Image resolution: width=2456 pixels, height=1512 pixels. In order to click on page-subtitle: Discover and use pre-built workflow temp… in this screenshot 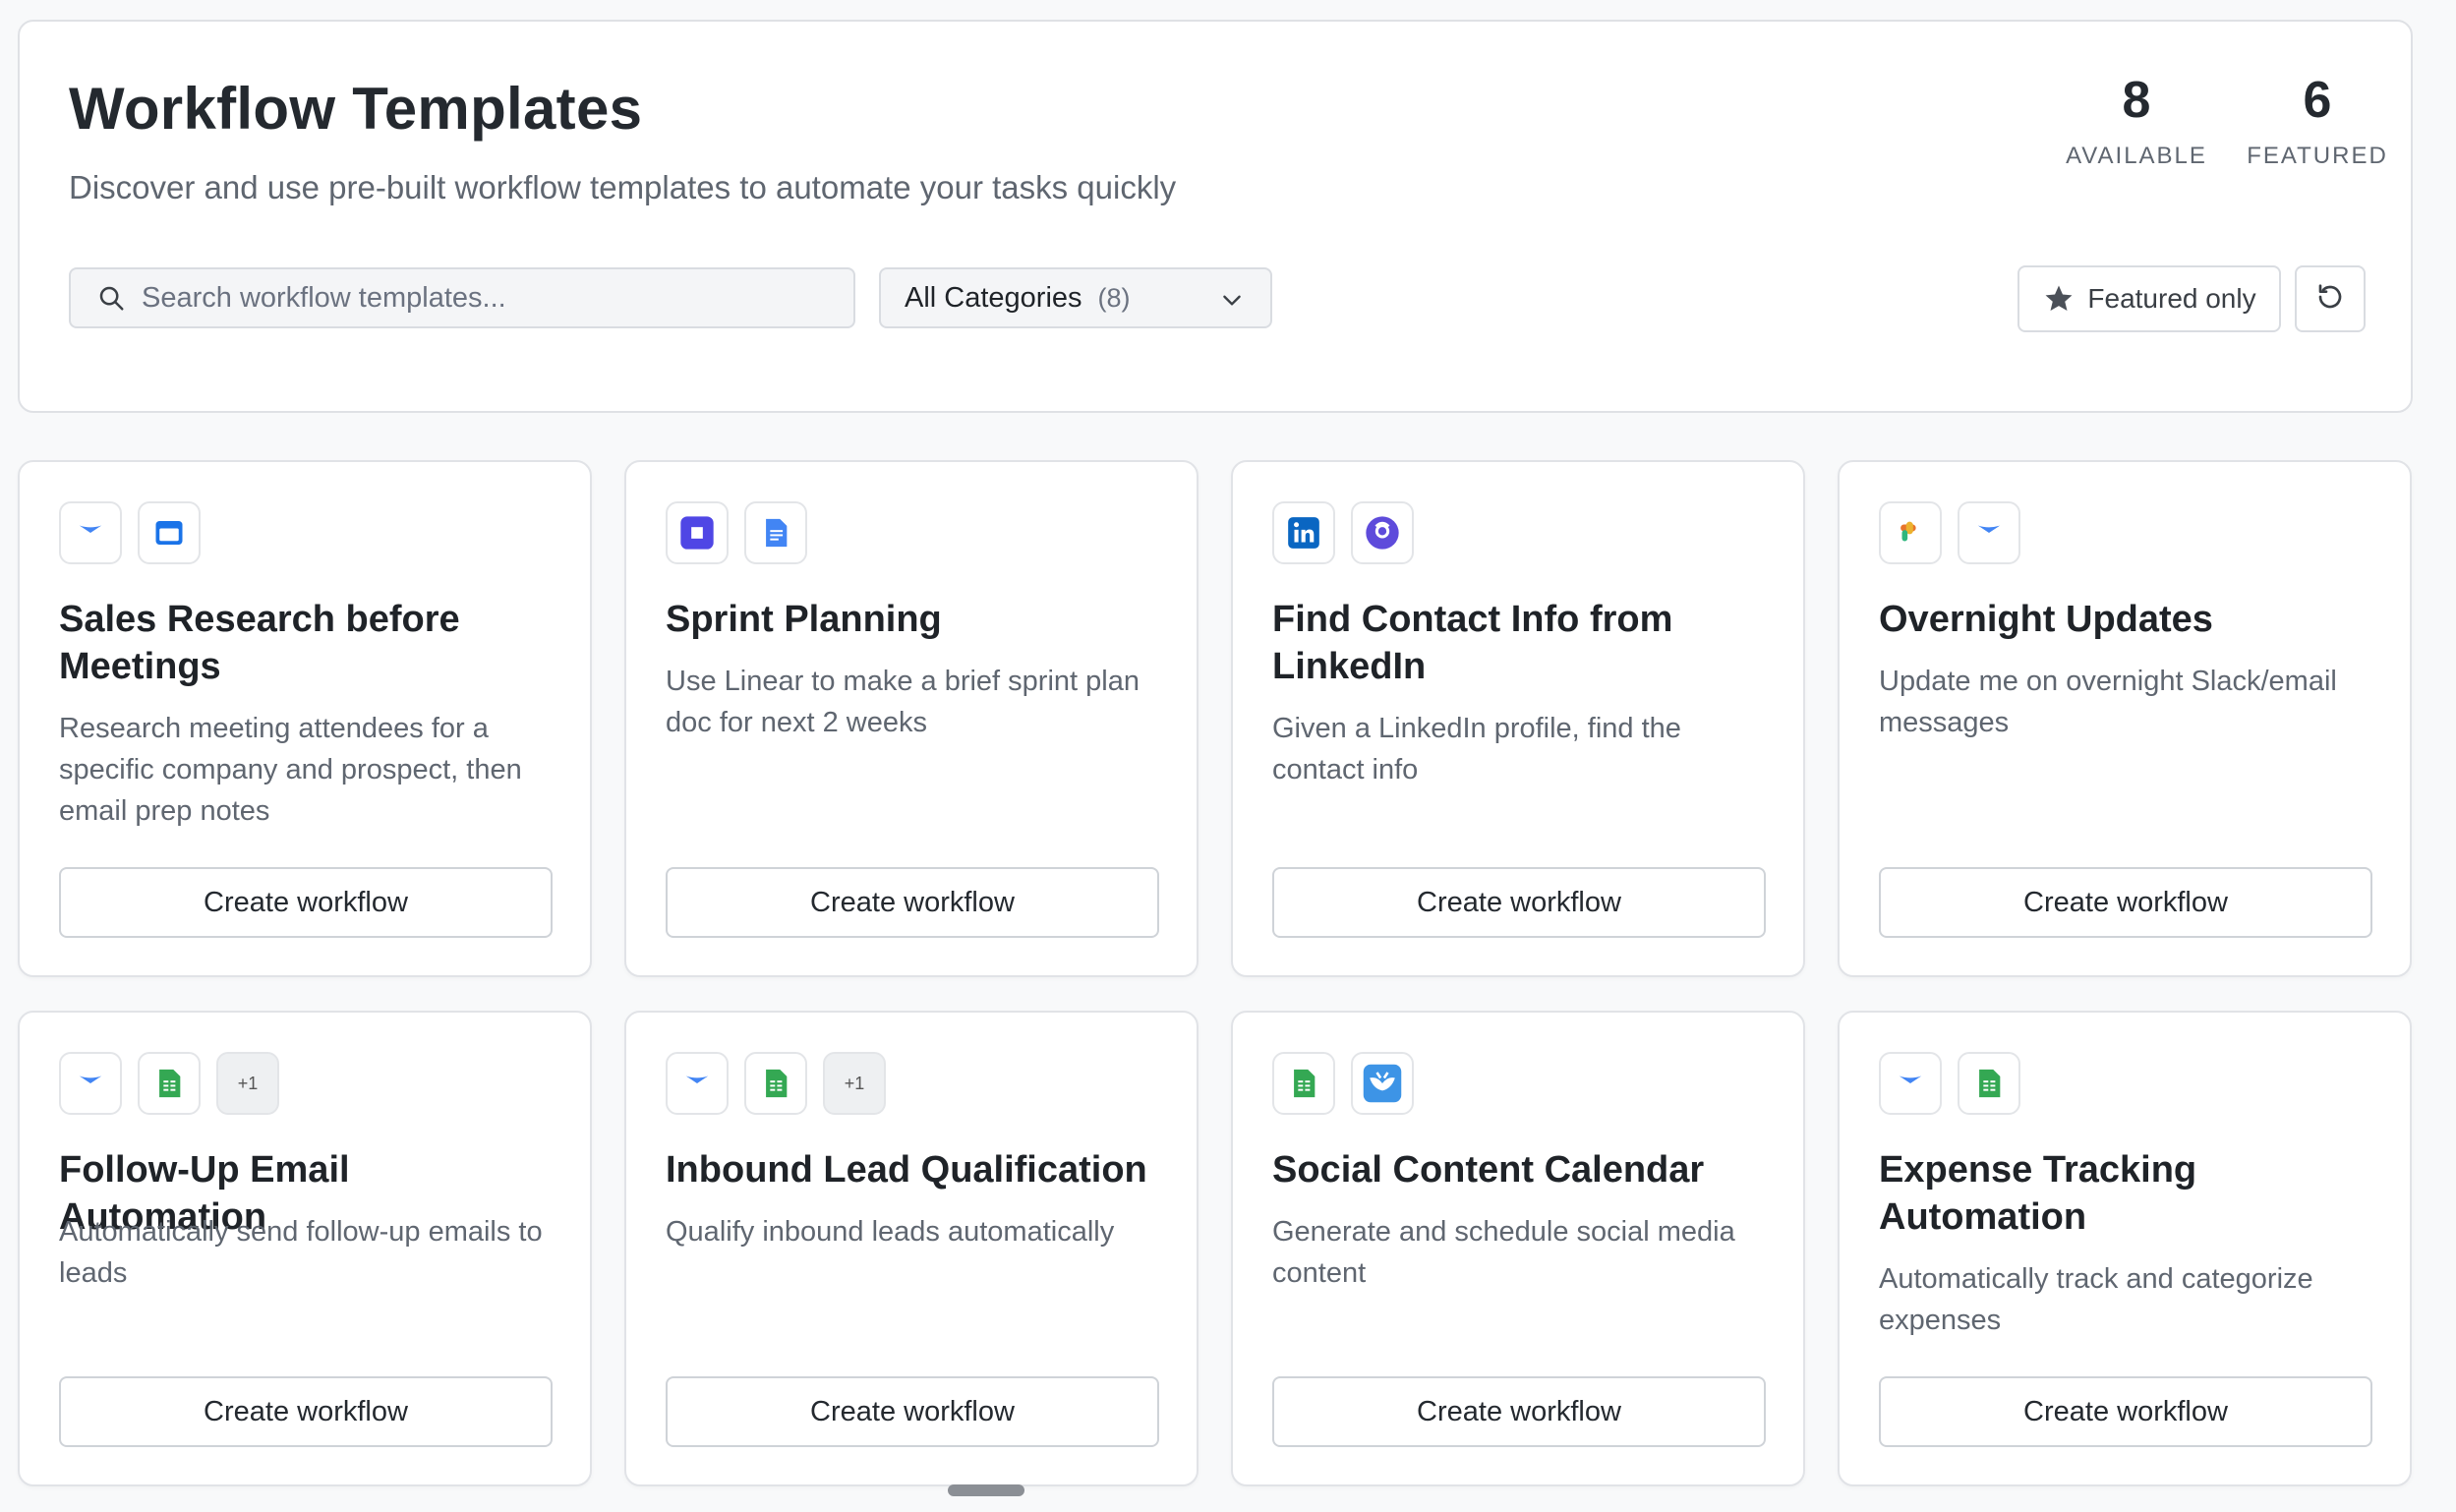, I will do `click(623, 187)`.